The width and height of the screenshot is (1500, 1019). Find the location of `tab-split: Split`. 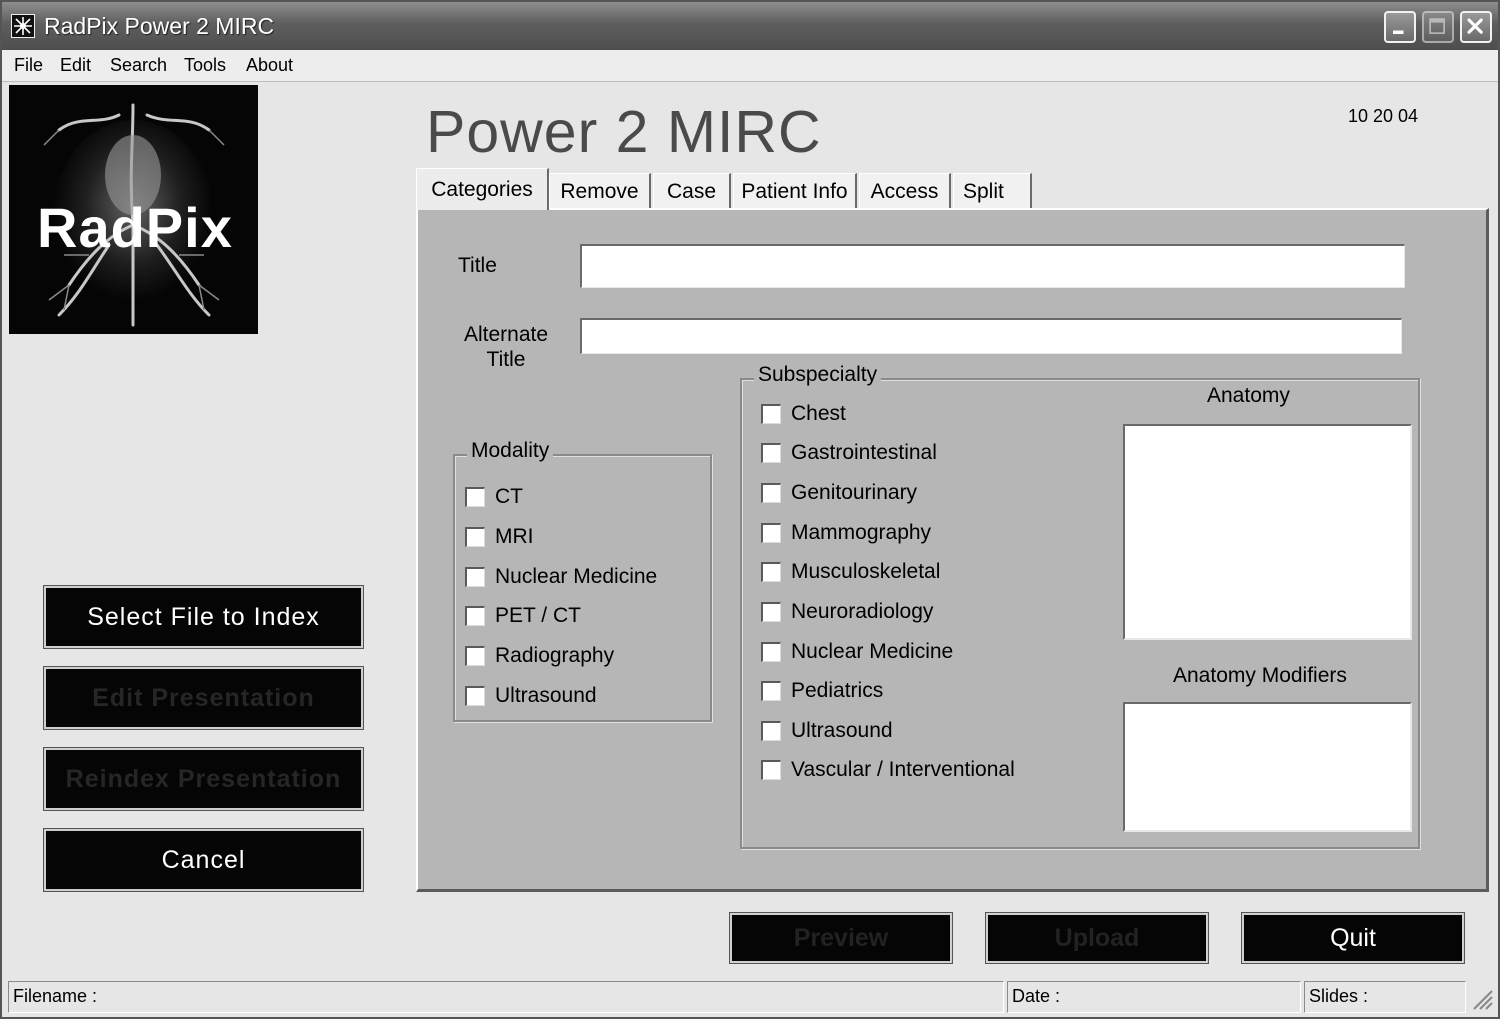

tab-split: Split is located at coordinates (992, 191).